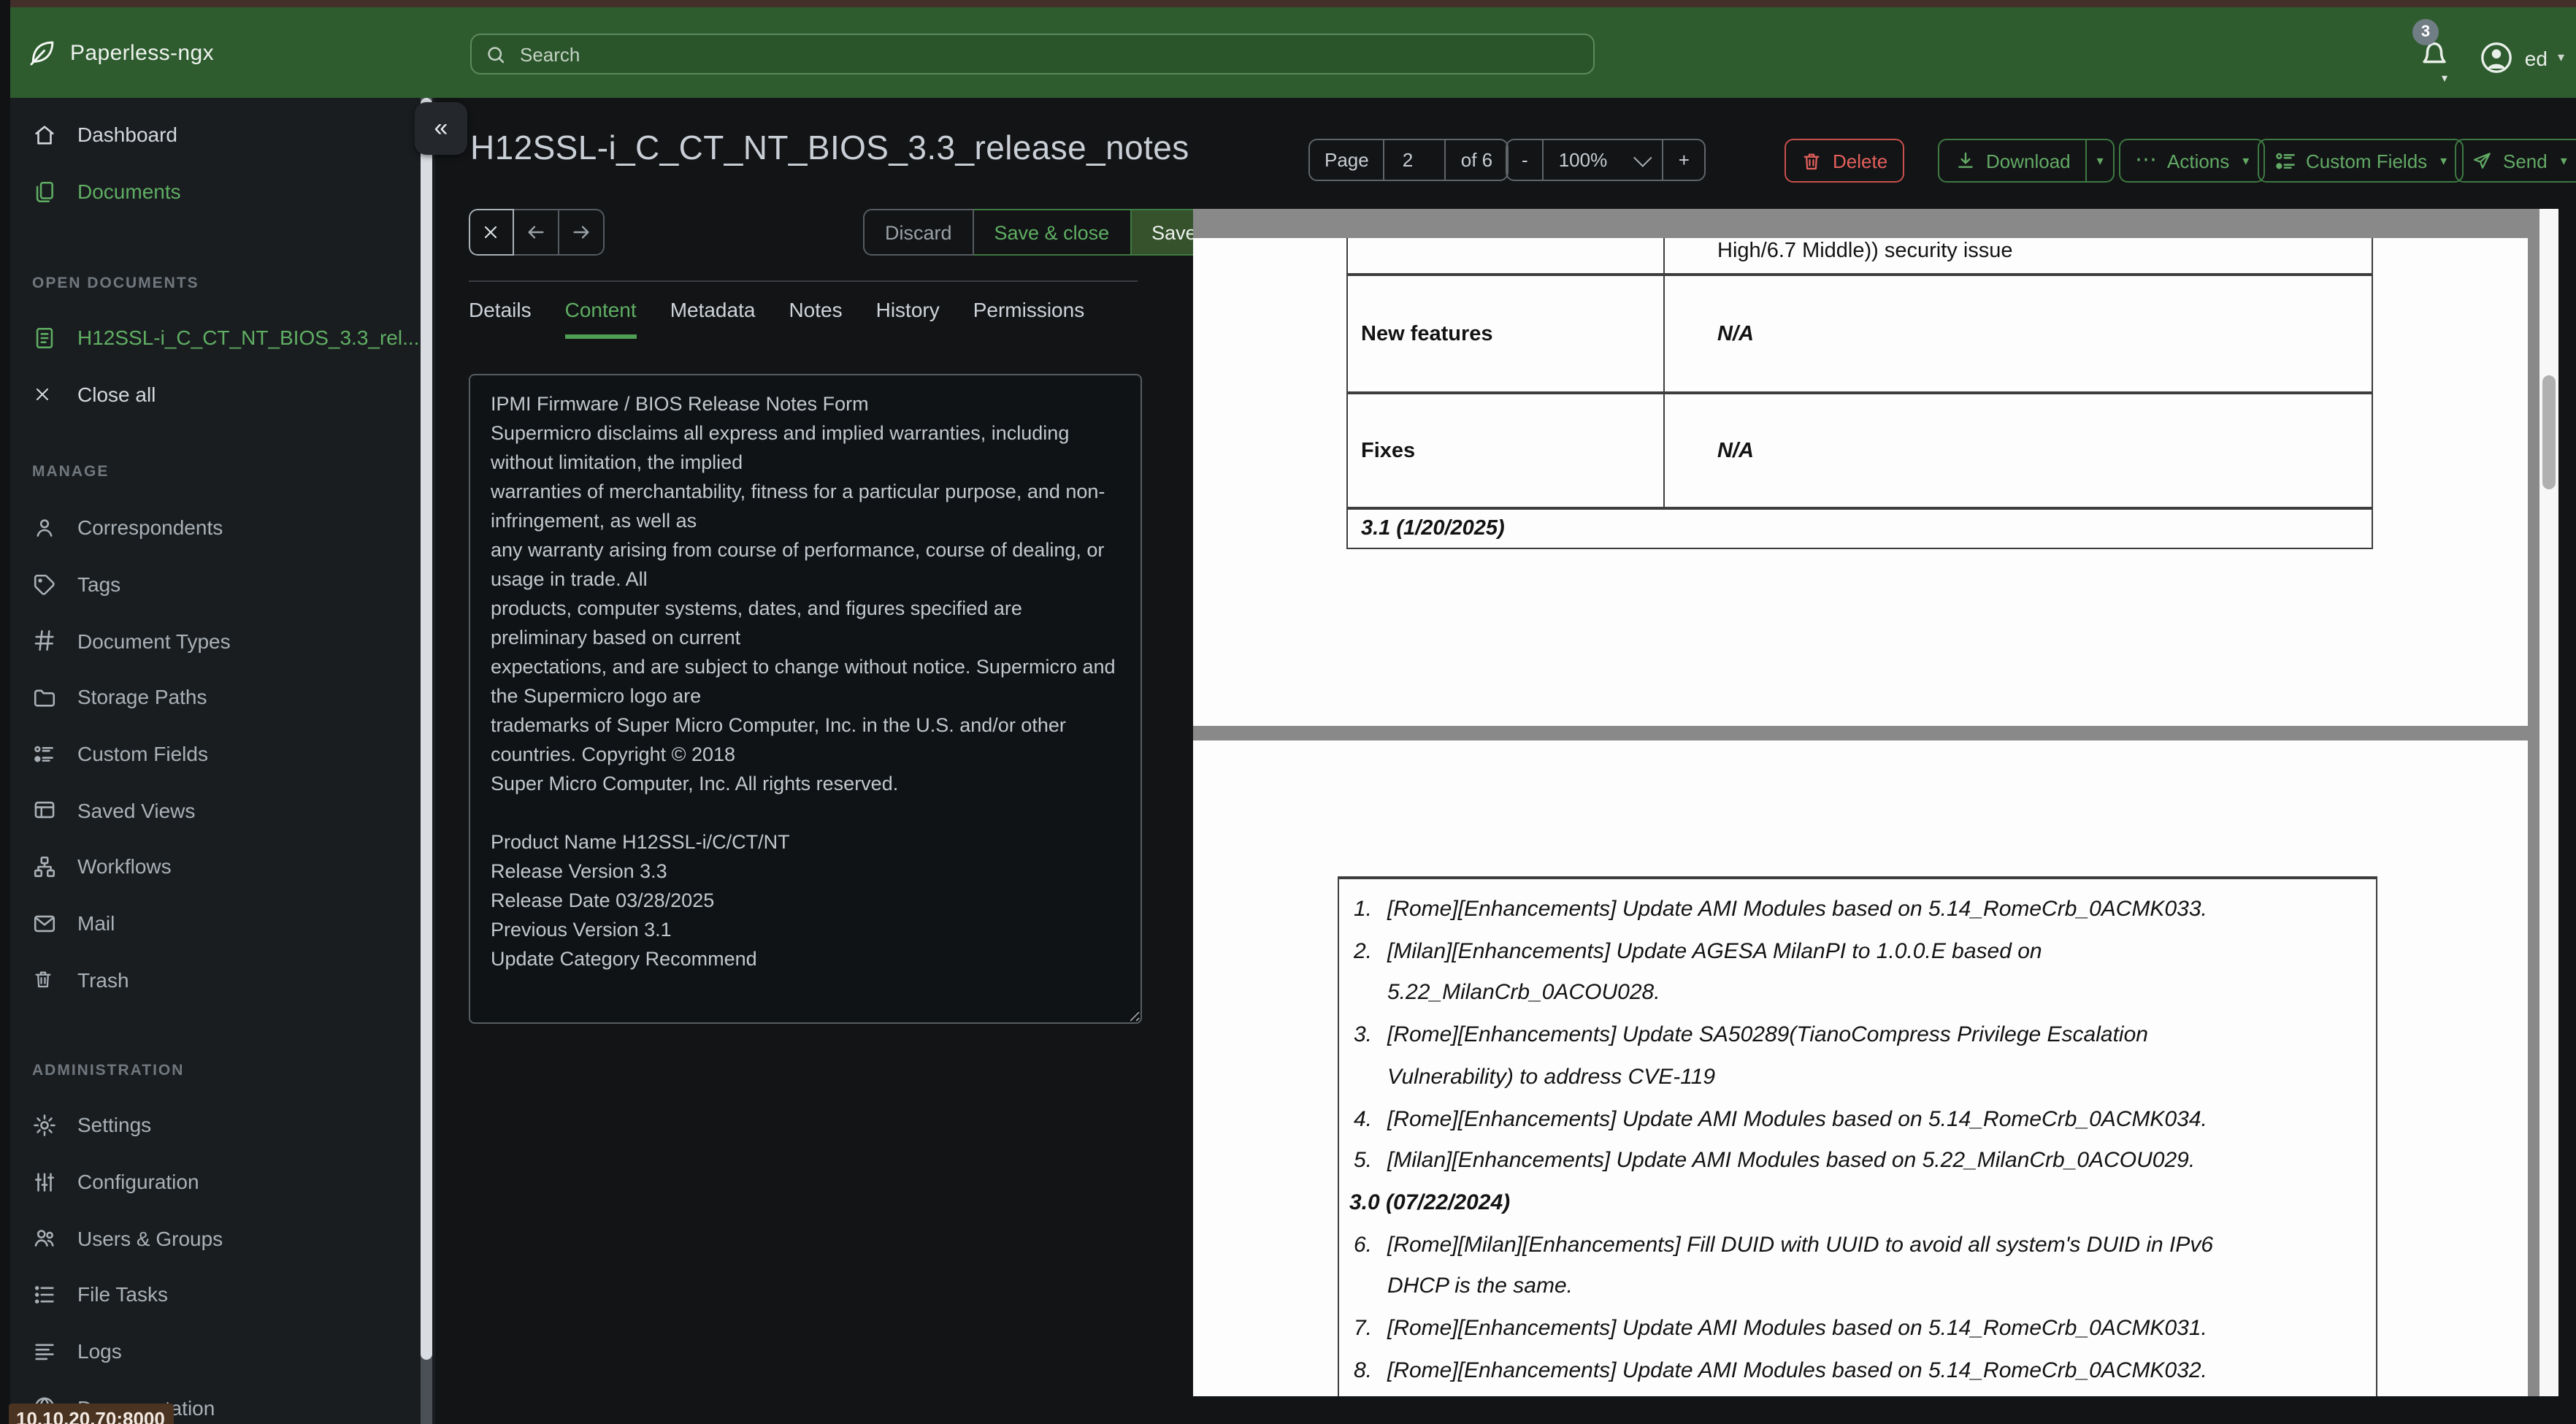 The width and height of the screenshot is (2576, 1424). Describe the element at coordinates (142, 754) in the screenshot. I see `sidebar-item-label: Custom Fields` at that location.